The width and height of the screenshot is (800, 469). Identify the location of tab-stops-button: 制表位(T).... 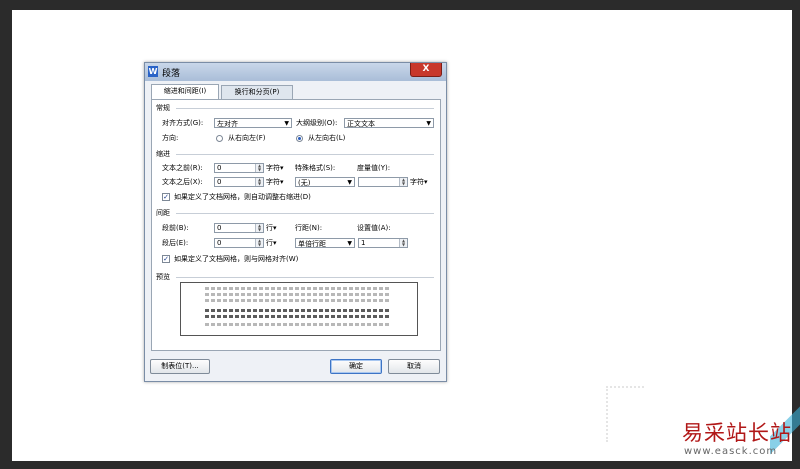
(180, 366).